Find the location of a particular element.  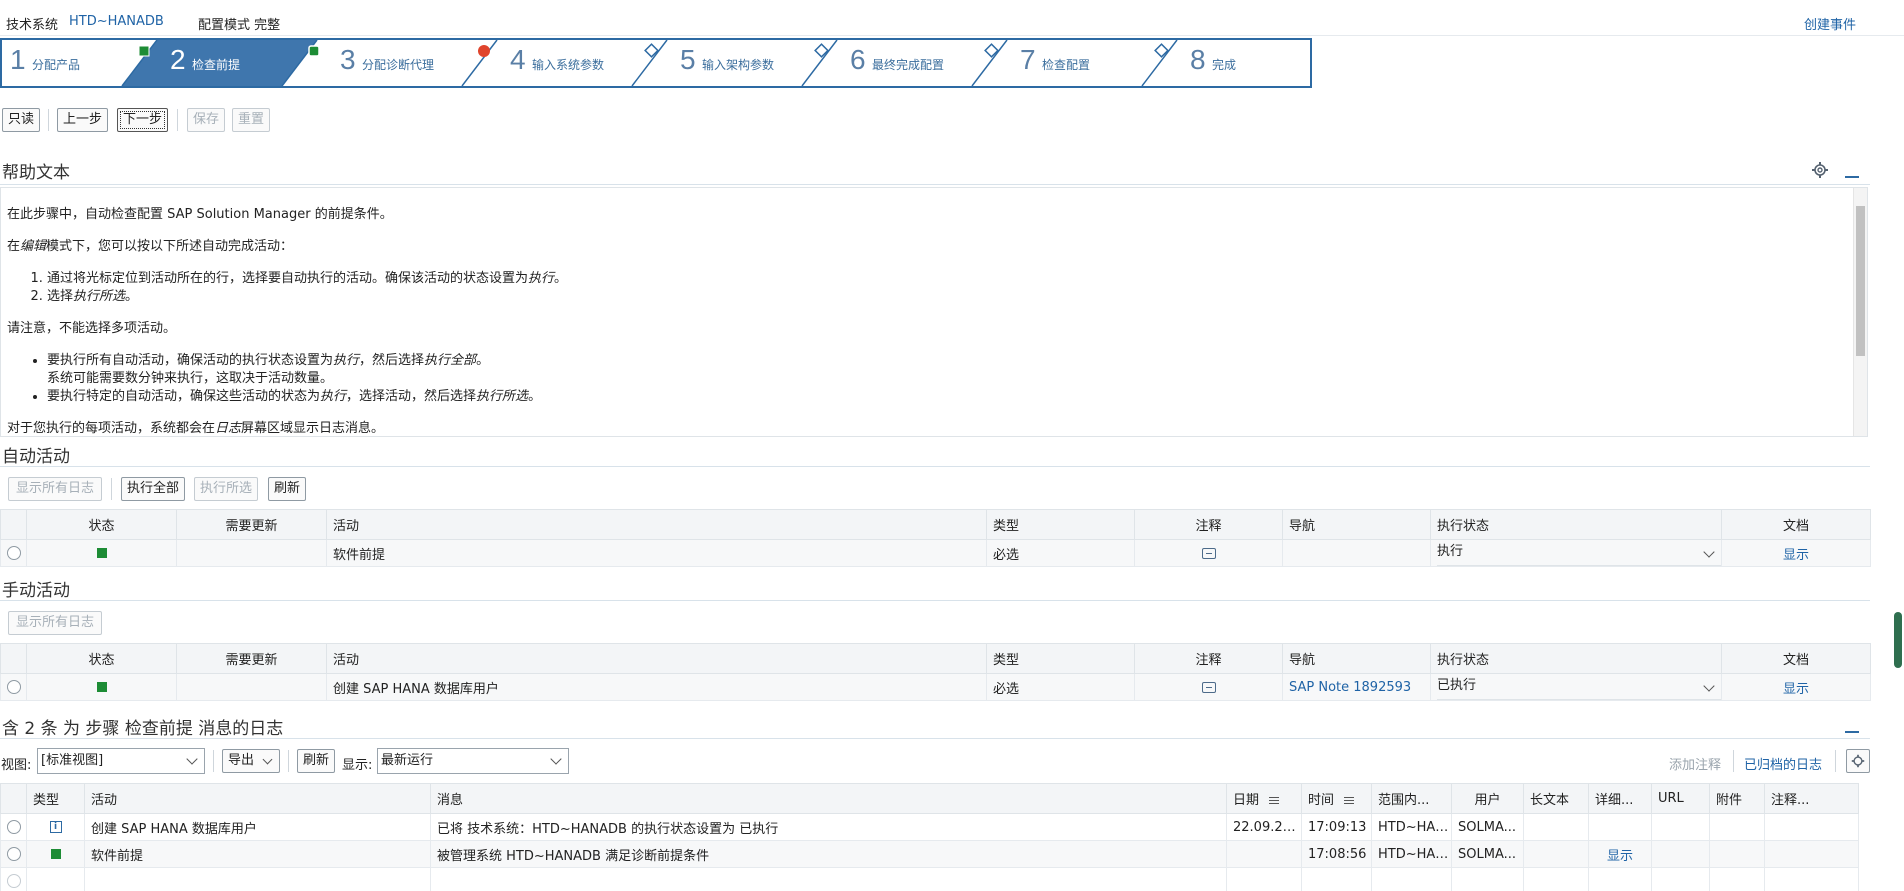

column-header-message: 消息 is located at coordinates (828, 798).